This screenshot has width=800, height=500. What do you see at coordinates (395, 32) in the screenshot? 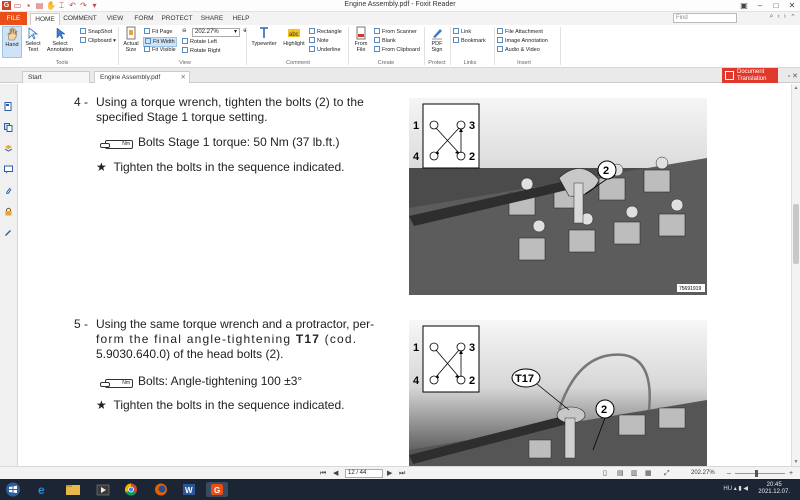
I see `from-scanner-button: From Scanner` at bounding box center [395, 32].